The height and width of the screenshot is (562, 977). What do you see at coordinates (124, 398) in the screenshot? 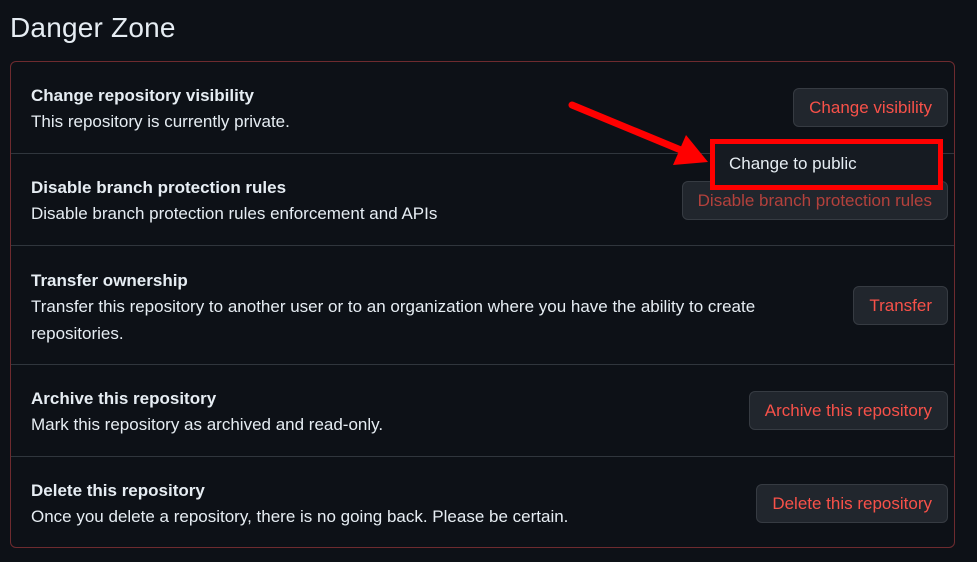
I see `row-title: Archive this repository` at bounding box center [124, 398].